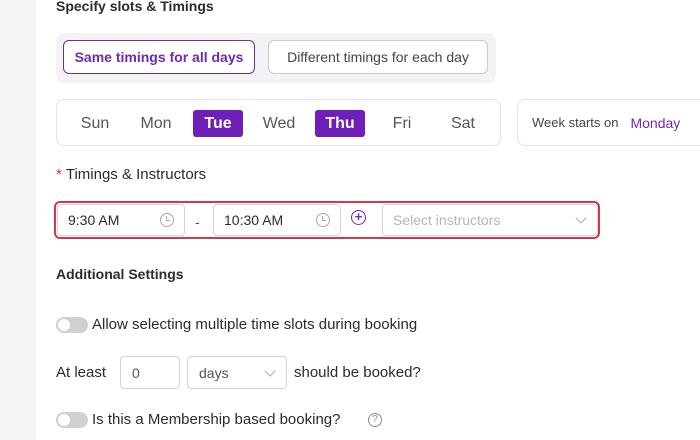 Image resolution: width=700 pixels, height=440 pixels. What do you see at coordinates (402, 123) in the screenshot?
I see `day-fri: Fri` at bounding box center [402, 123].